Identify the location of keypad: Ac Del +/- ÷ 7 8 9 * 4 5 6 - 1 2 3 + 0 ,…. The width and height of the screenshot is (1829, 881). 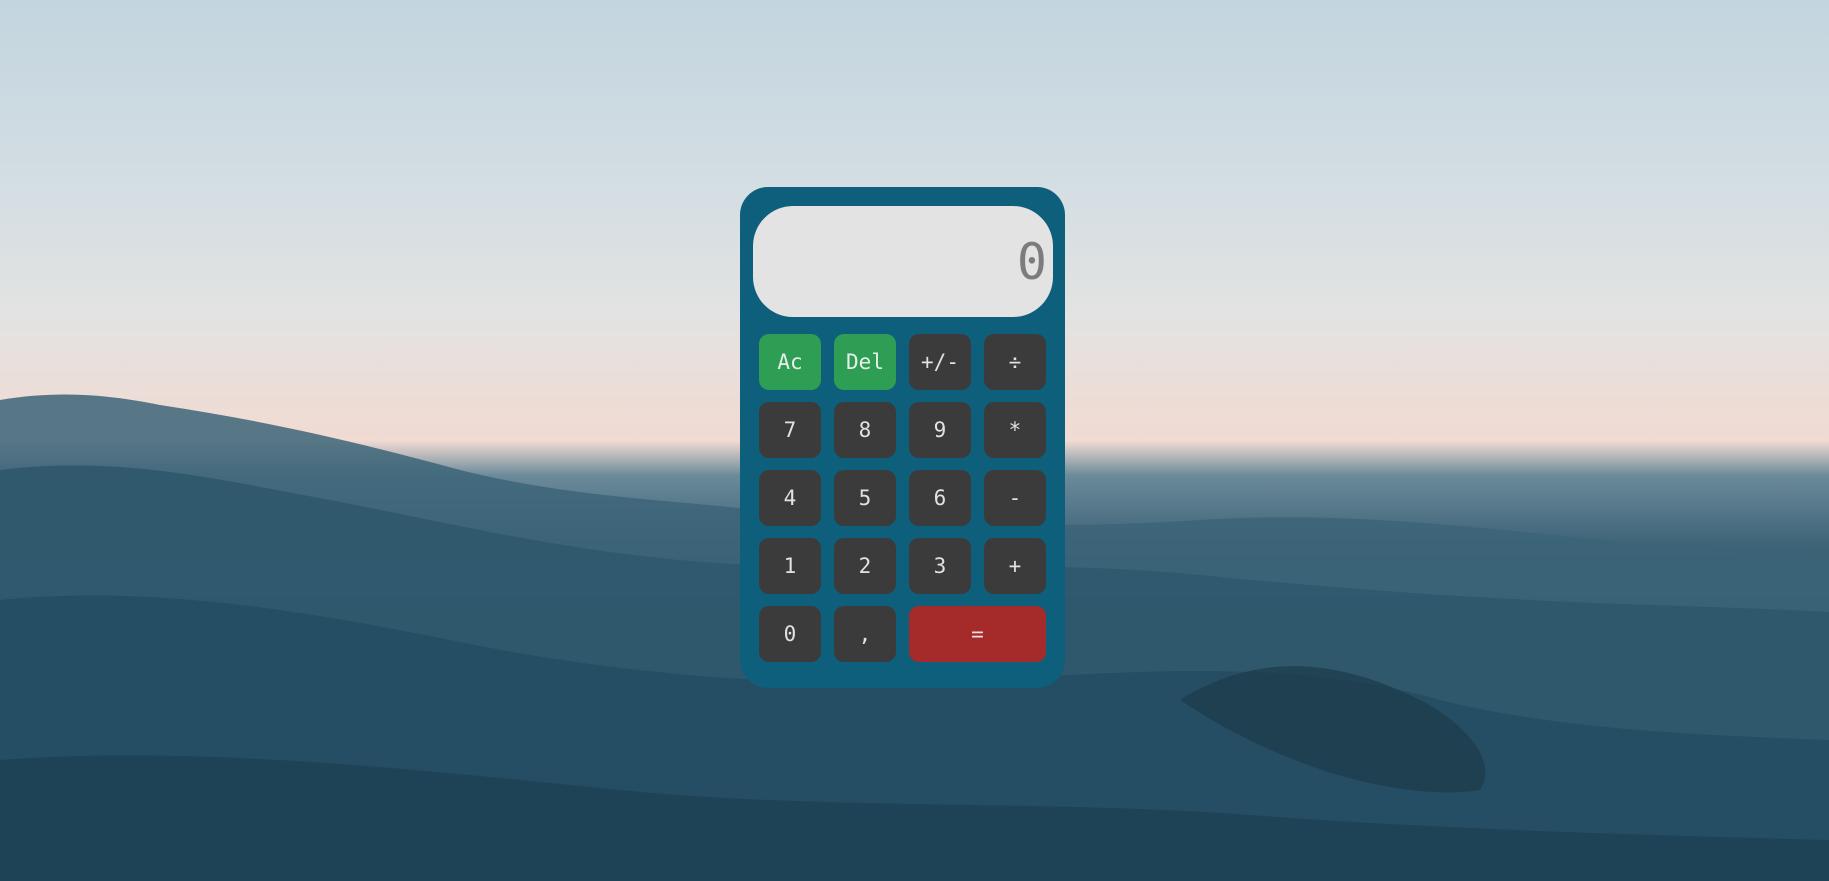
(903, 498).